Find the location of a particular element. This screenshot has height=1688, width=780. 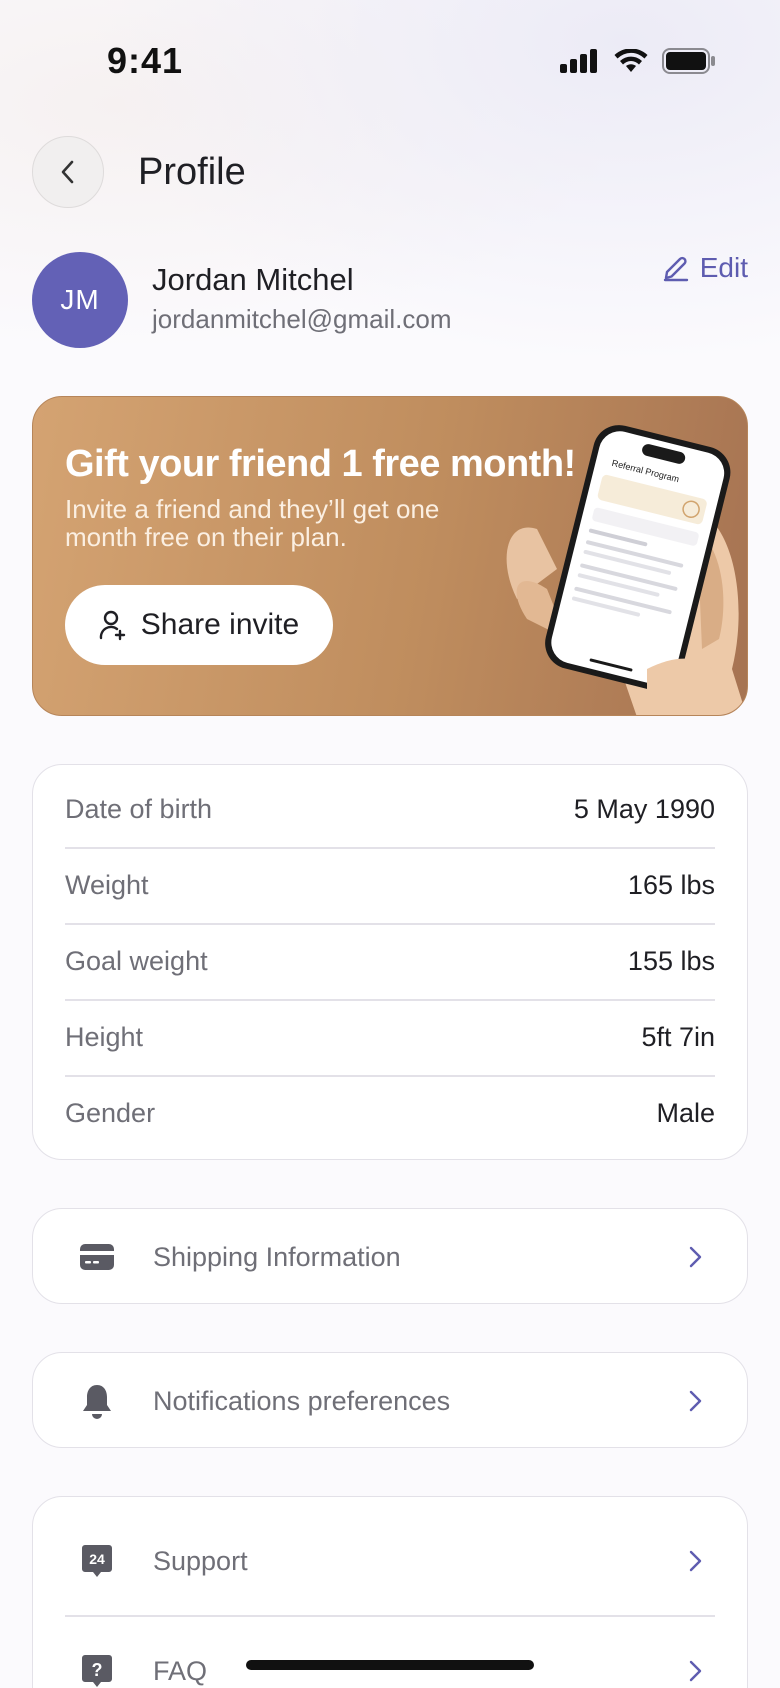

detail-value: 155 lbs is located at coordinates (671, 960).